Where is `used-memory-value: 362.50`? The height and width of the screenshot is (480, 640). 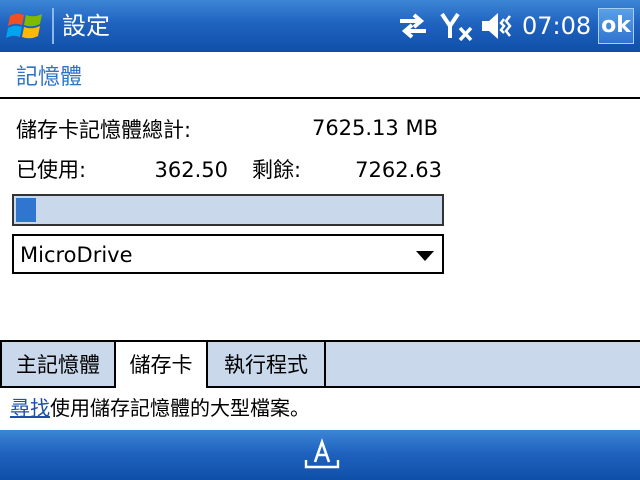 used-memory-value: 362.50 is located at coordinates (191, 170).